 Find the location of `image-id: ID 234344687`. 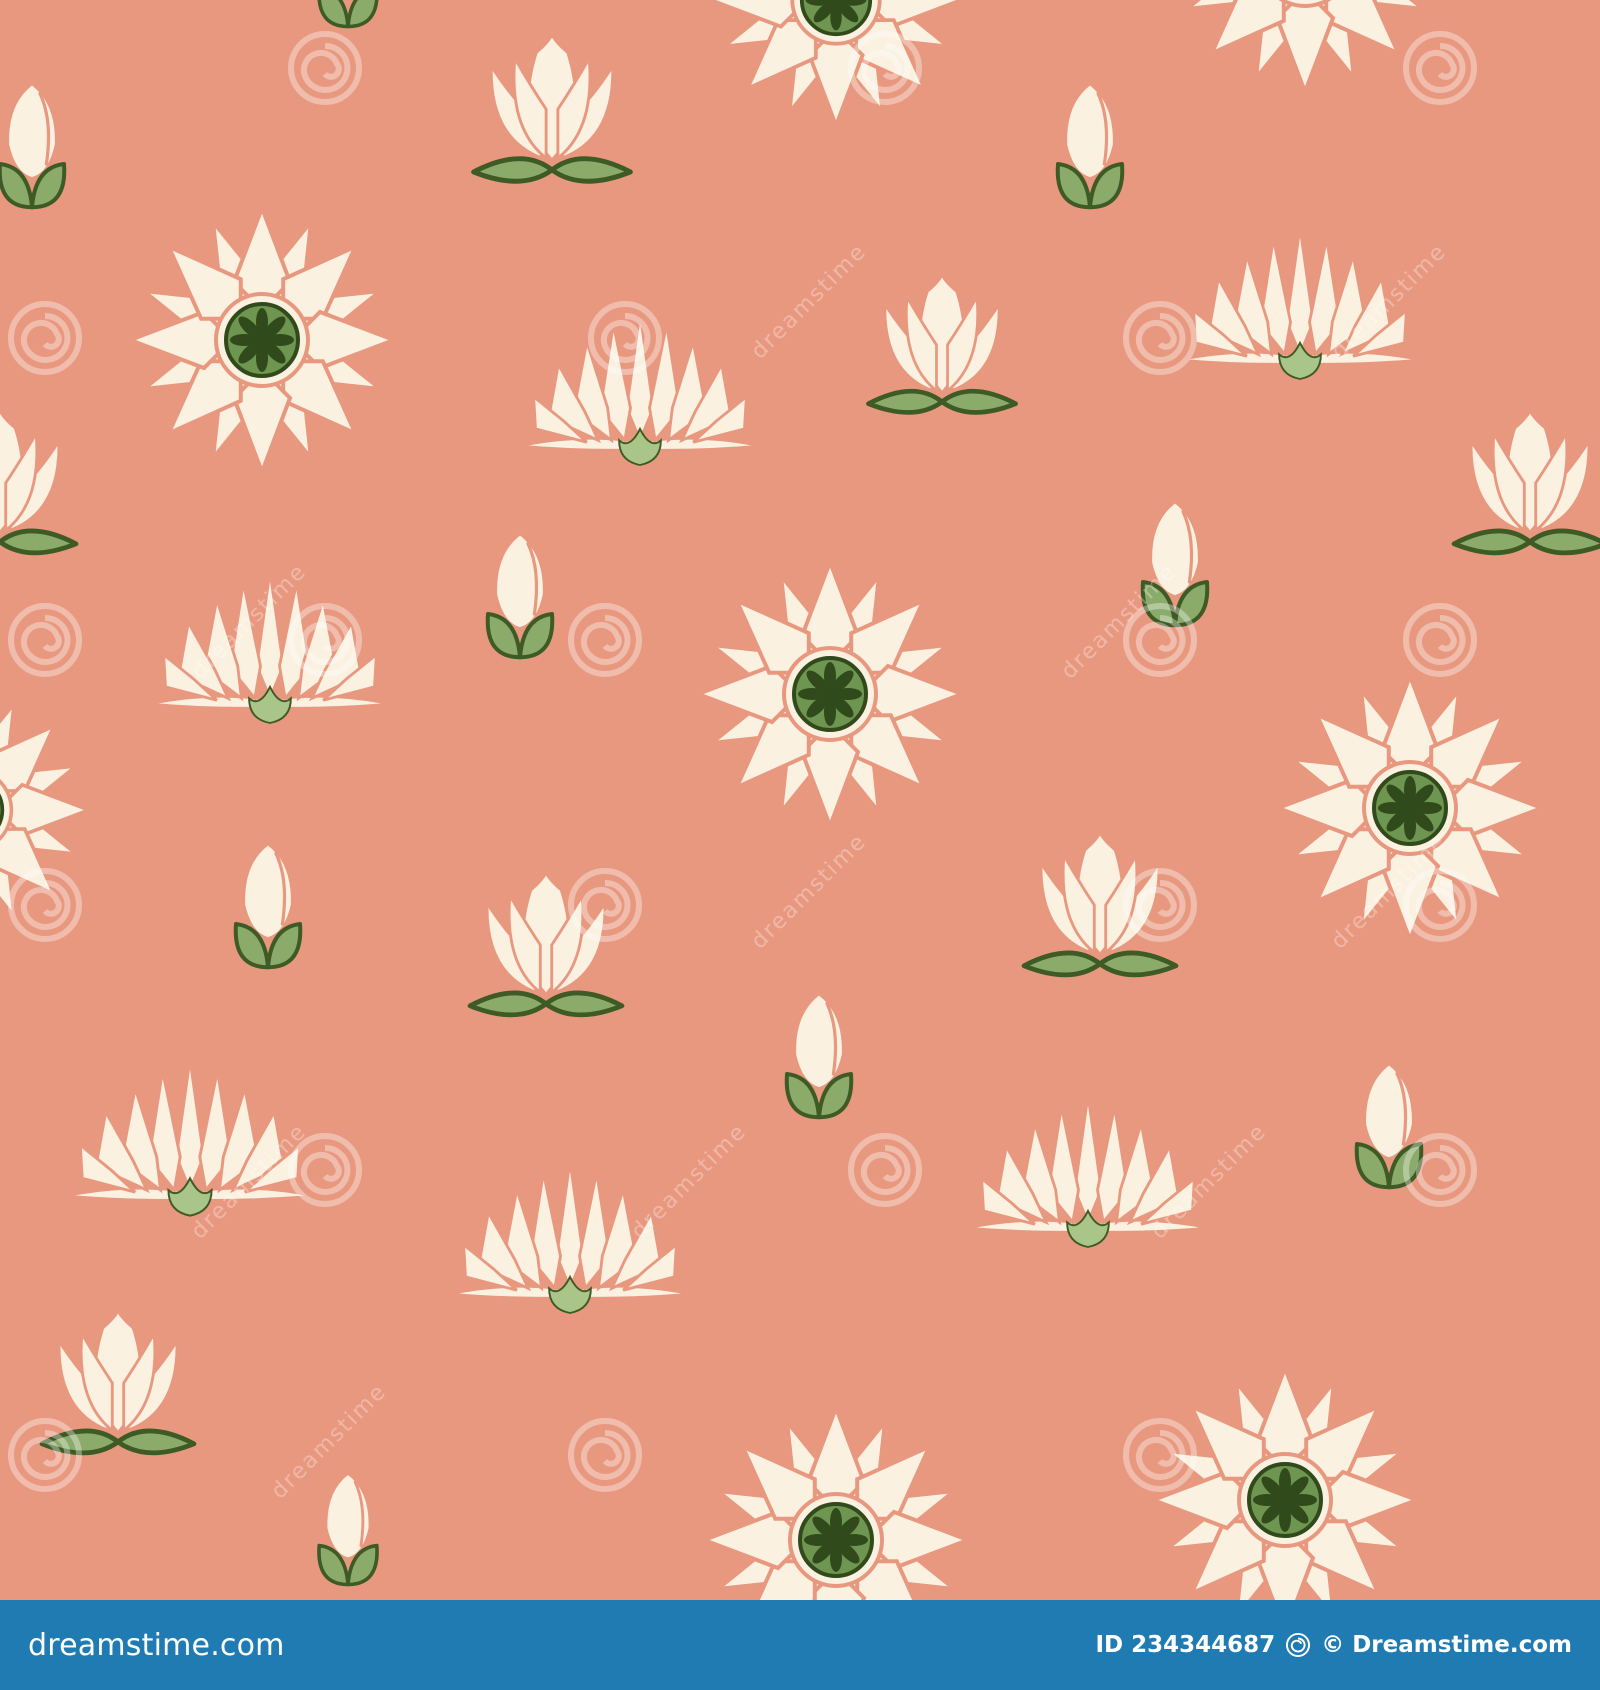

image-id: ID 234344687 is located at coordinates (1185, 1645).